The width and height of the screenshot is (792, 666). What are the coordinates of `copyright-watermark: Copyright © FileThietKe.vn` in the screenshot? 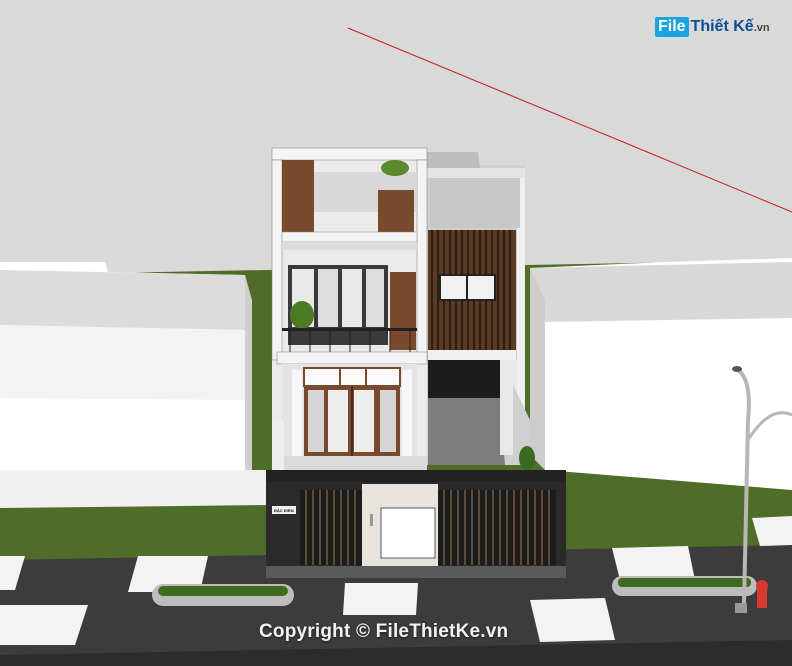 It's located at (384, 631).